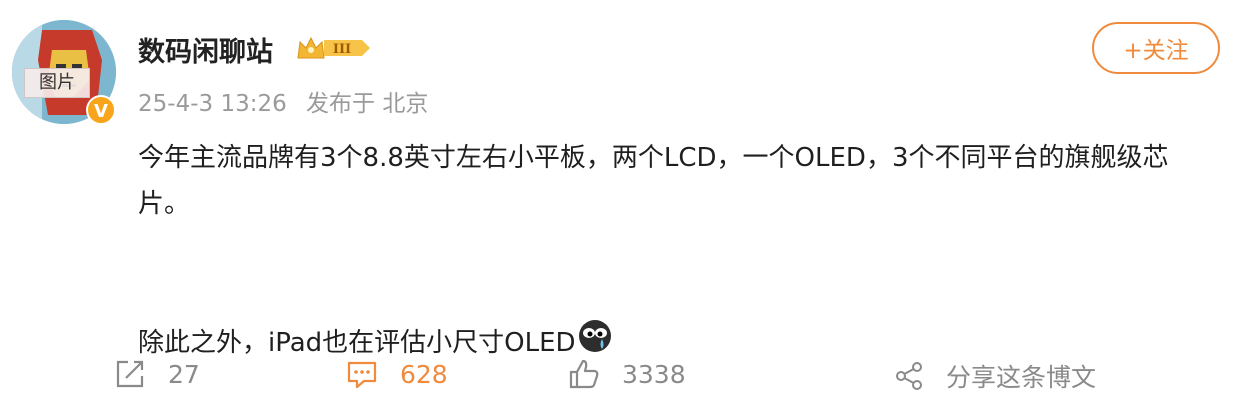 Image resolution: width=1244 pixels, height=418 pixels. Describe the element at coordinates (130, 374) in the screenshot. I see `repost-icon` at that location.